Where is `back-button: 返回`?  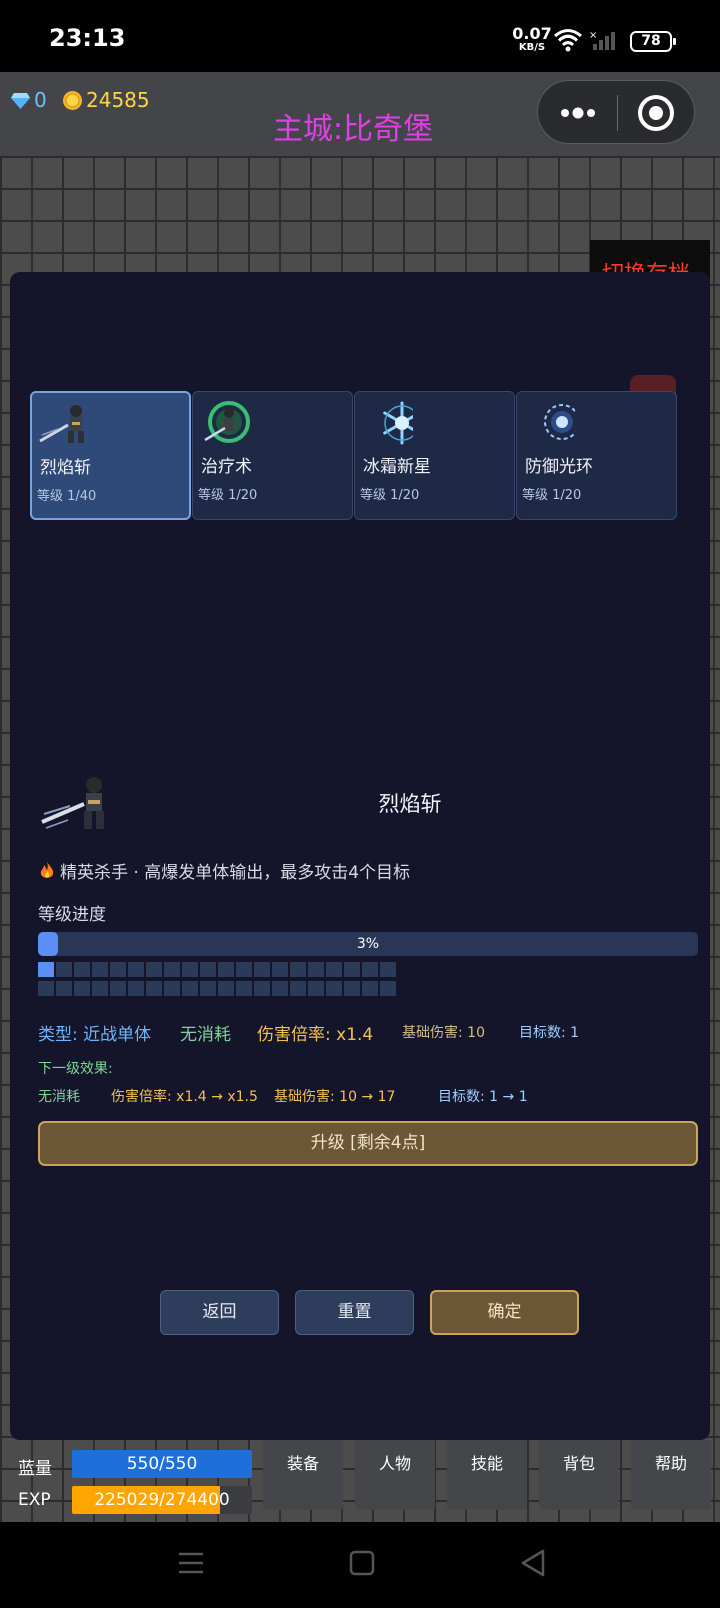
back-button: 返回 is located at coordinates (219, 1312).